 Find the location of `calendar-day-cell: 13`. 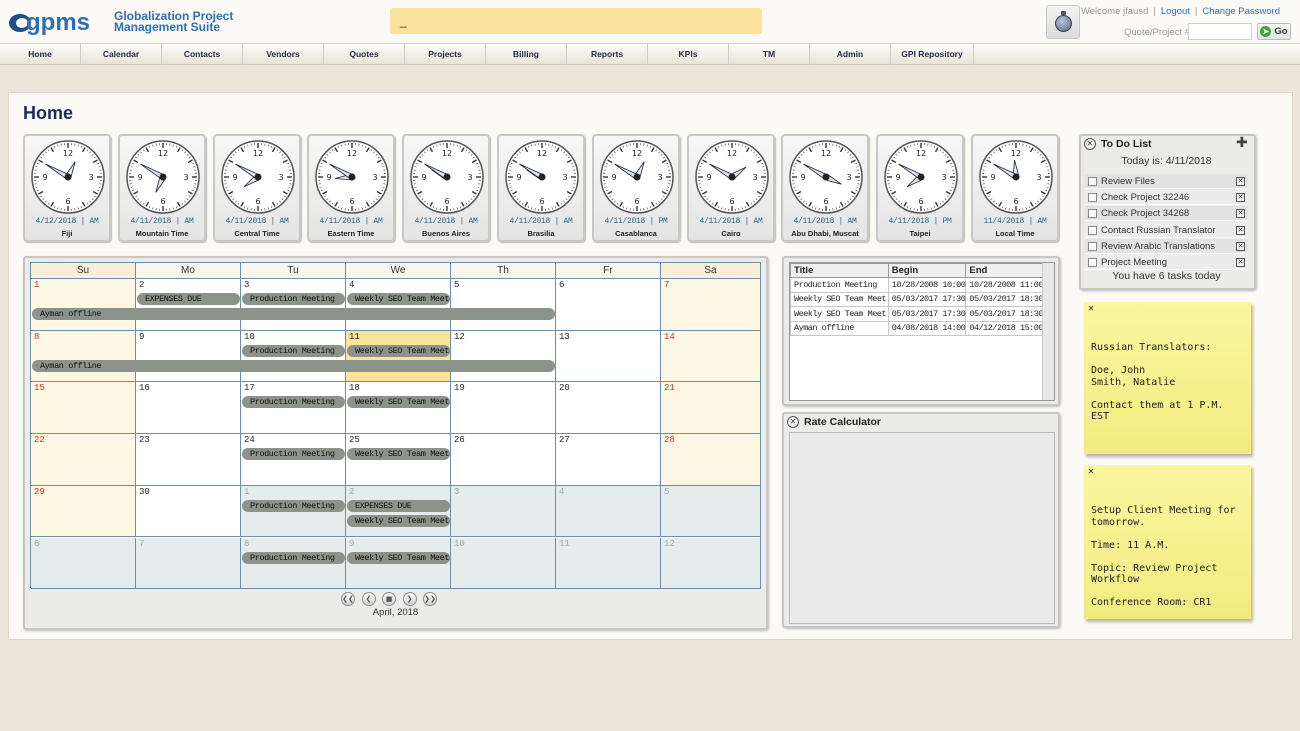

calendar-day-cell: 13 is located at coordinates (608, 356).